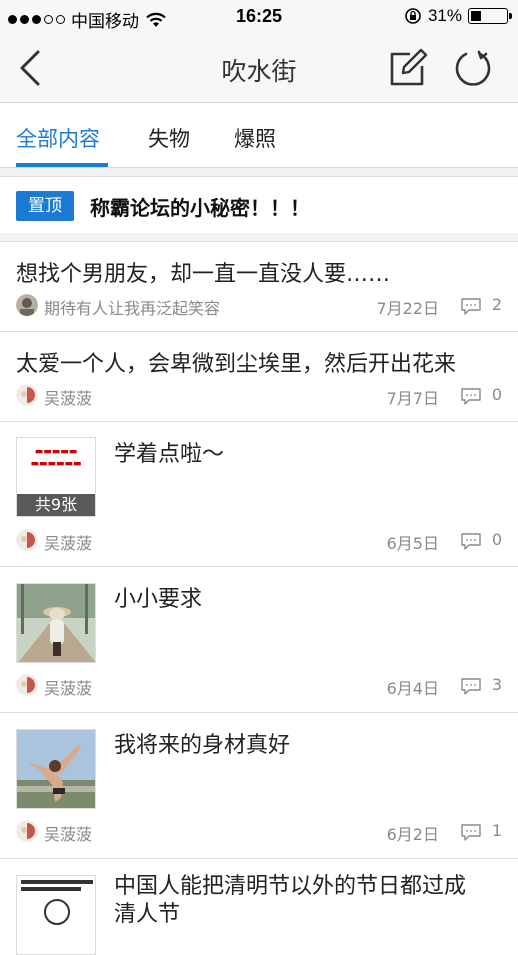 The height and width of the screenshot is (955, 518). Describe the element at coordinates (412, 398) in the screenshot. I see `post-date: 7月7日` at that location.